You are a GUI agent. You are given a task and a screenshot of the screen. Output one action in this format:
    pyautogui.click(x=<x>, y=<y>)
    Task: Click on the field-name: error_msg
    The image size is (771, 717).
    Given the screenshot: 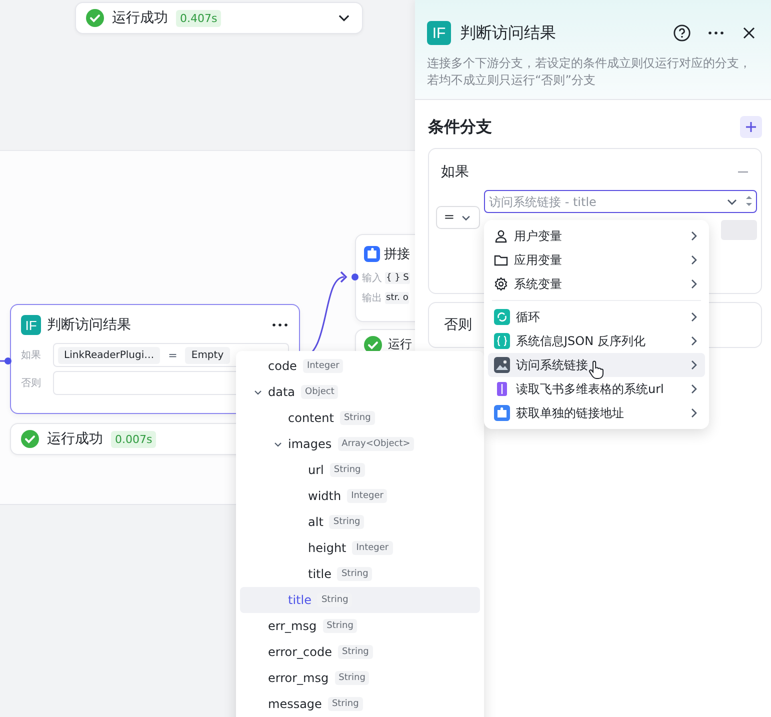 What is the action you would take?
    pyautogui.click(x=298, y=678)
    